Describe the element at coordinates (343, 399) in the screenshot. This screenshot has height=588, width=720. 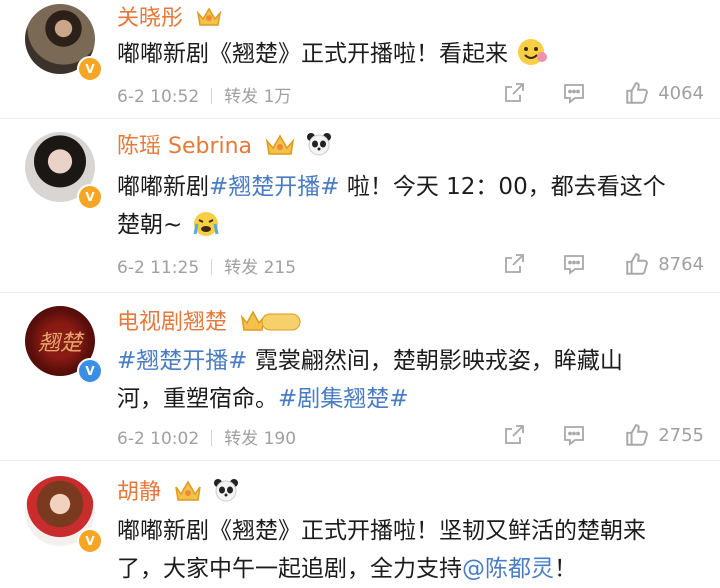
I see `hashtag-link: #剧集翘楚#` at that location.